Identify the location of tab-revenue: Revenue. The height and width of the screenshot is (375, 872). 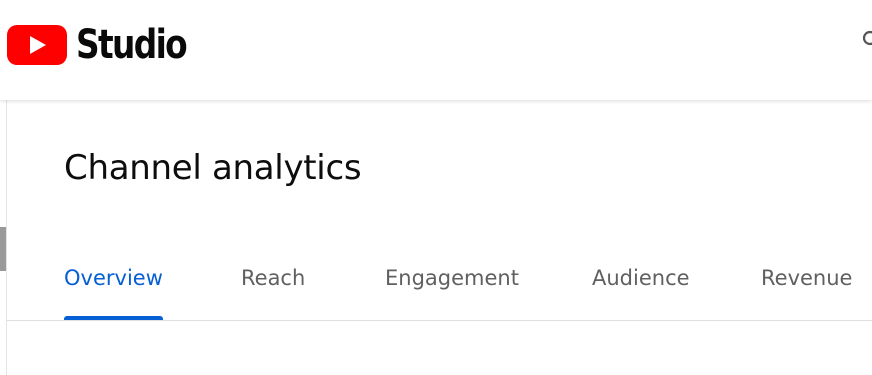
(806, 293).